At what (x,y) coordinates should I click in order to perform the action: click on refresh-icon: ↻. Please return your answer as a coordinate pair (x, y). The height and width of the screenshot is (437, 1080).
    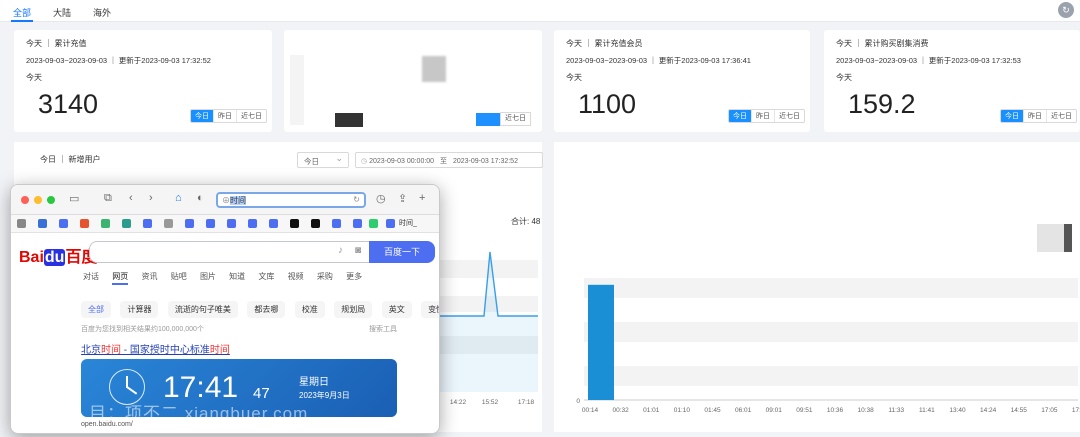
    Looking at the image, I should click on (1066, 10).